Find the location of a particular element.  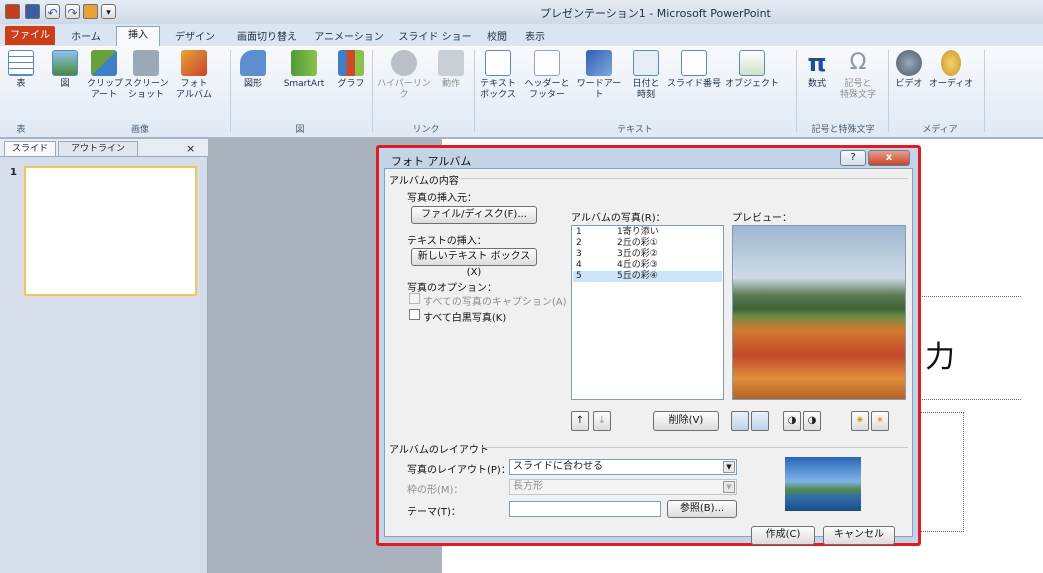

undo-icon: ↶ is located at coordinates (52, 12).